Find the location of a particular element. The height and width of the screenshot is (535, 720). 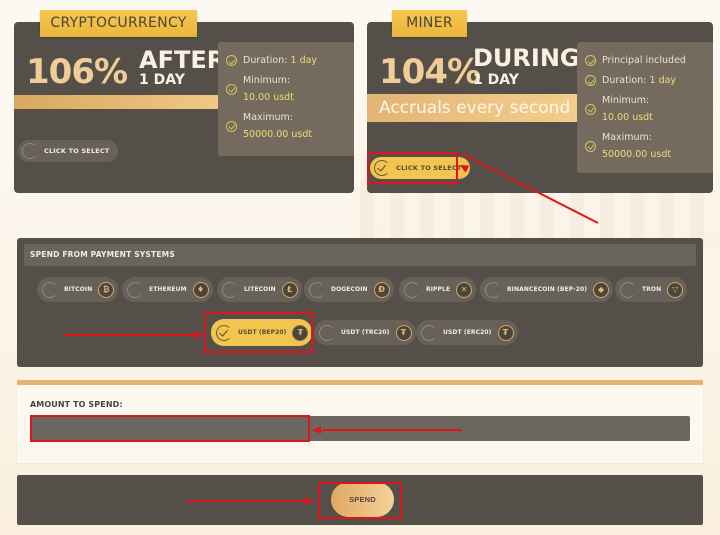

payment-option-dogecoin: DOGECOIN Ð is located at coordinates (349, 289).